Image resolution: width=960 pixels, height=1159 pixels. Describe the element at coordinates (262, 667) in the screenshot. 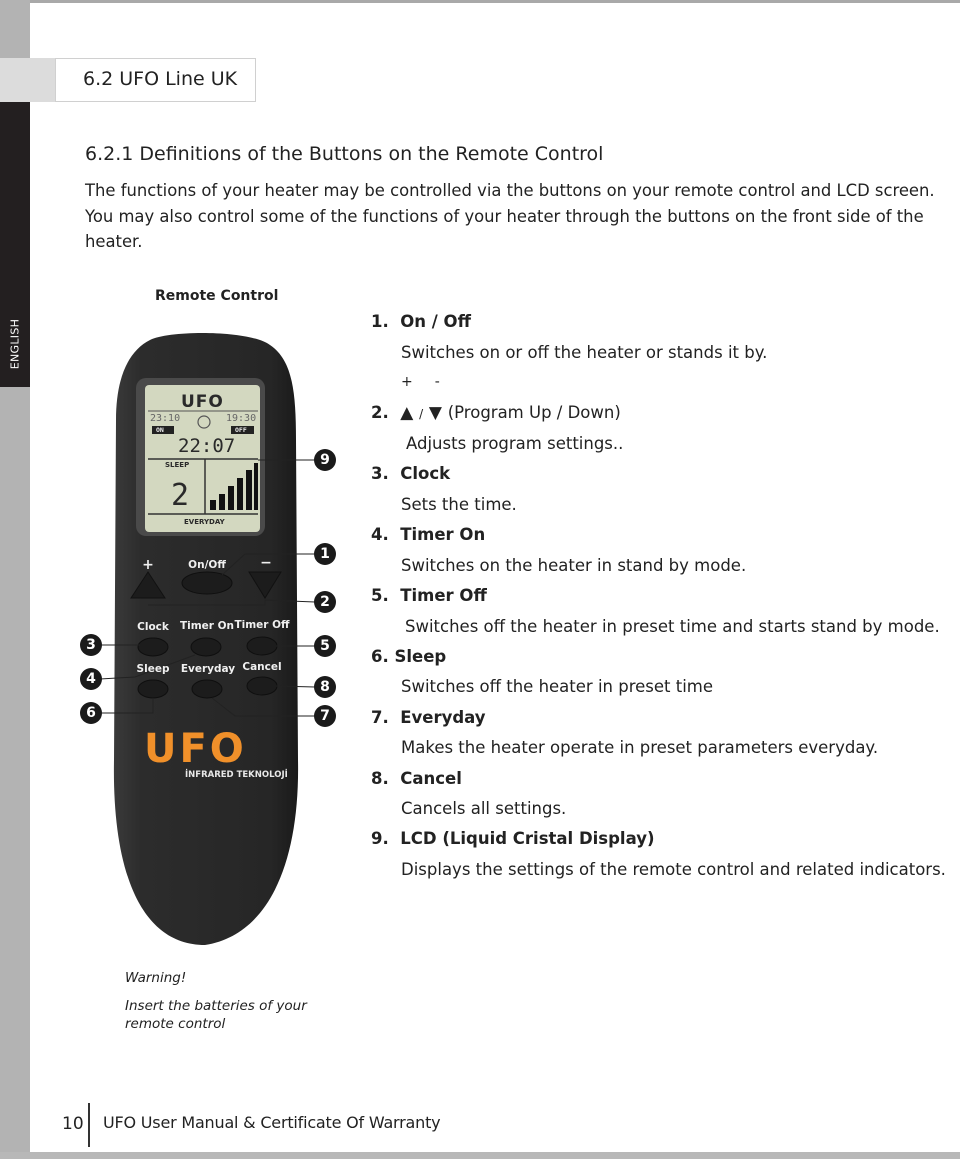

I see `cancel-label: Cancel` at that location.